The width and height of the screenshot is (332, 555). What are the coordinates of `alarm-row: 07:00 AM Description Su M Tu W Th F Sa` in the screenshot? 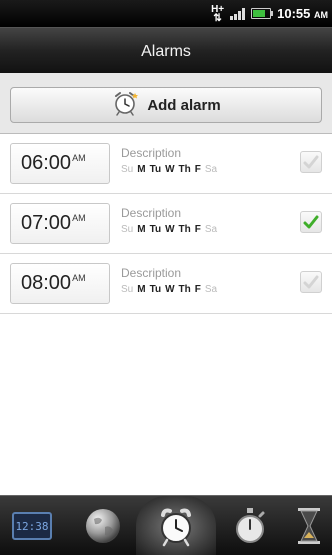 It's located at (166, 224).